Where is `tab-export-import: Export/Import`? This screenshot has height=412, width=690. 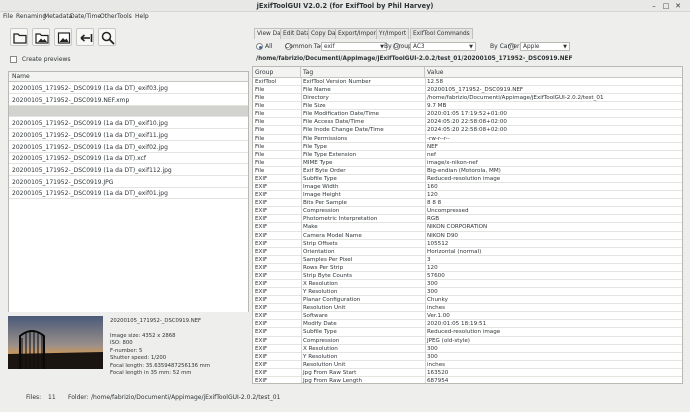 tab-export-import: Export/Import is located at coordinates (358, 33).